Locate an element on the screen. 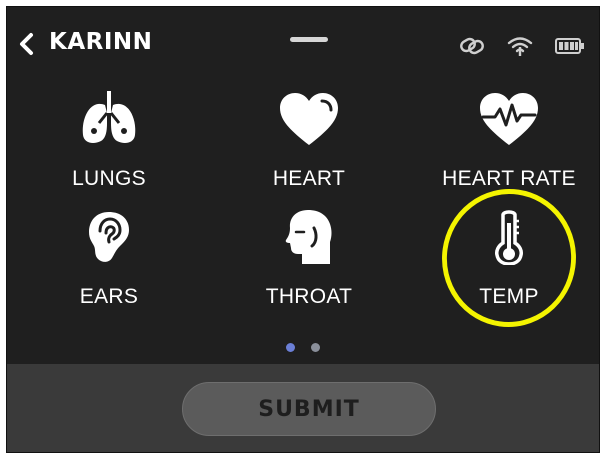 The image size is (606, 459). profile-name: KARINN is located at coordinates (101, 42).